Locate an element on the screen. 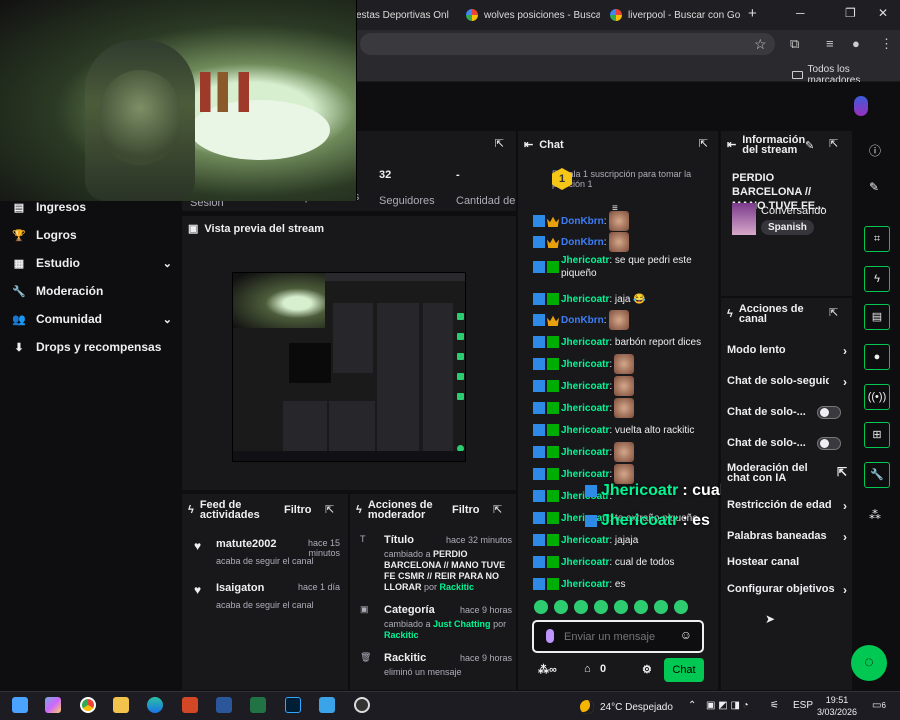  collapse-icon: ⇤ is located at coordinates (731, 145).